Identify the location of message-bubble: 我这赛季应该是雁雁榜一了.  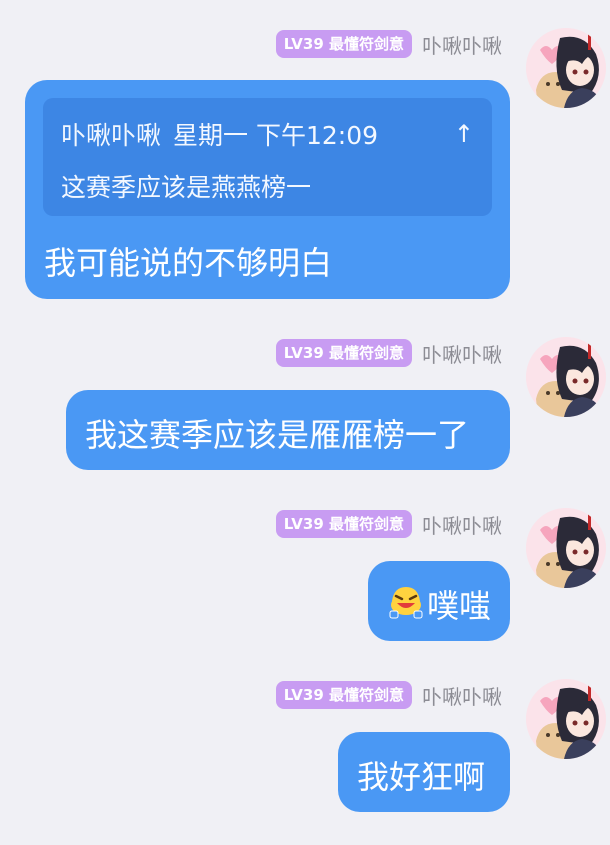
(288, 430).